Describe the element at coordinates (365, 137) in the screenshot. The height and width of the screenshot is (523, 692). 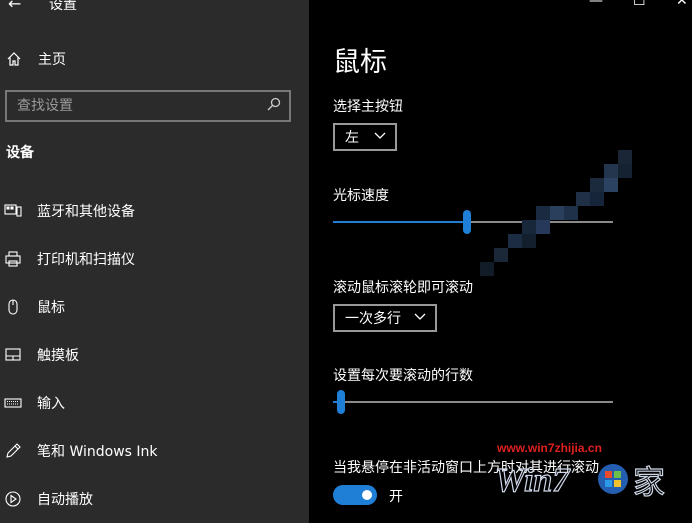
I see `primary-button-dropdown: 左` at that location.